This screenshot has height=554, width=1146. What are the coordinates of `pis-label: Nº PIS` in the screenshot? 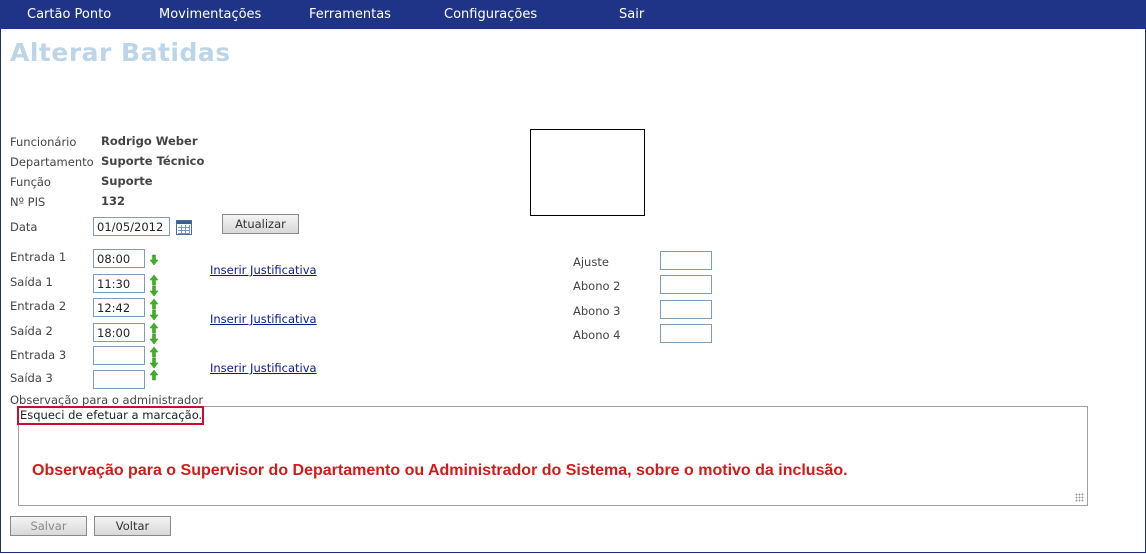 It's located at (28, 202).